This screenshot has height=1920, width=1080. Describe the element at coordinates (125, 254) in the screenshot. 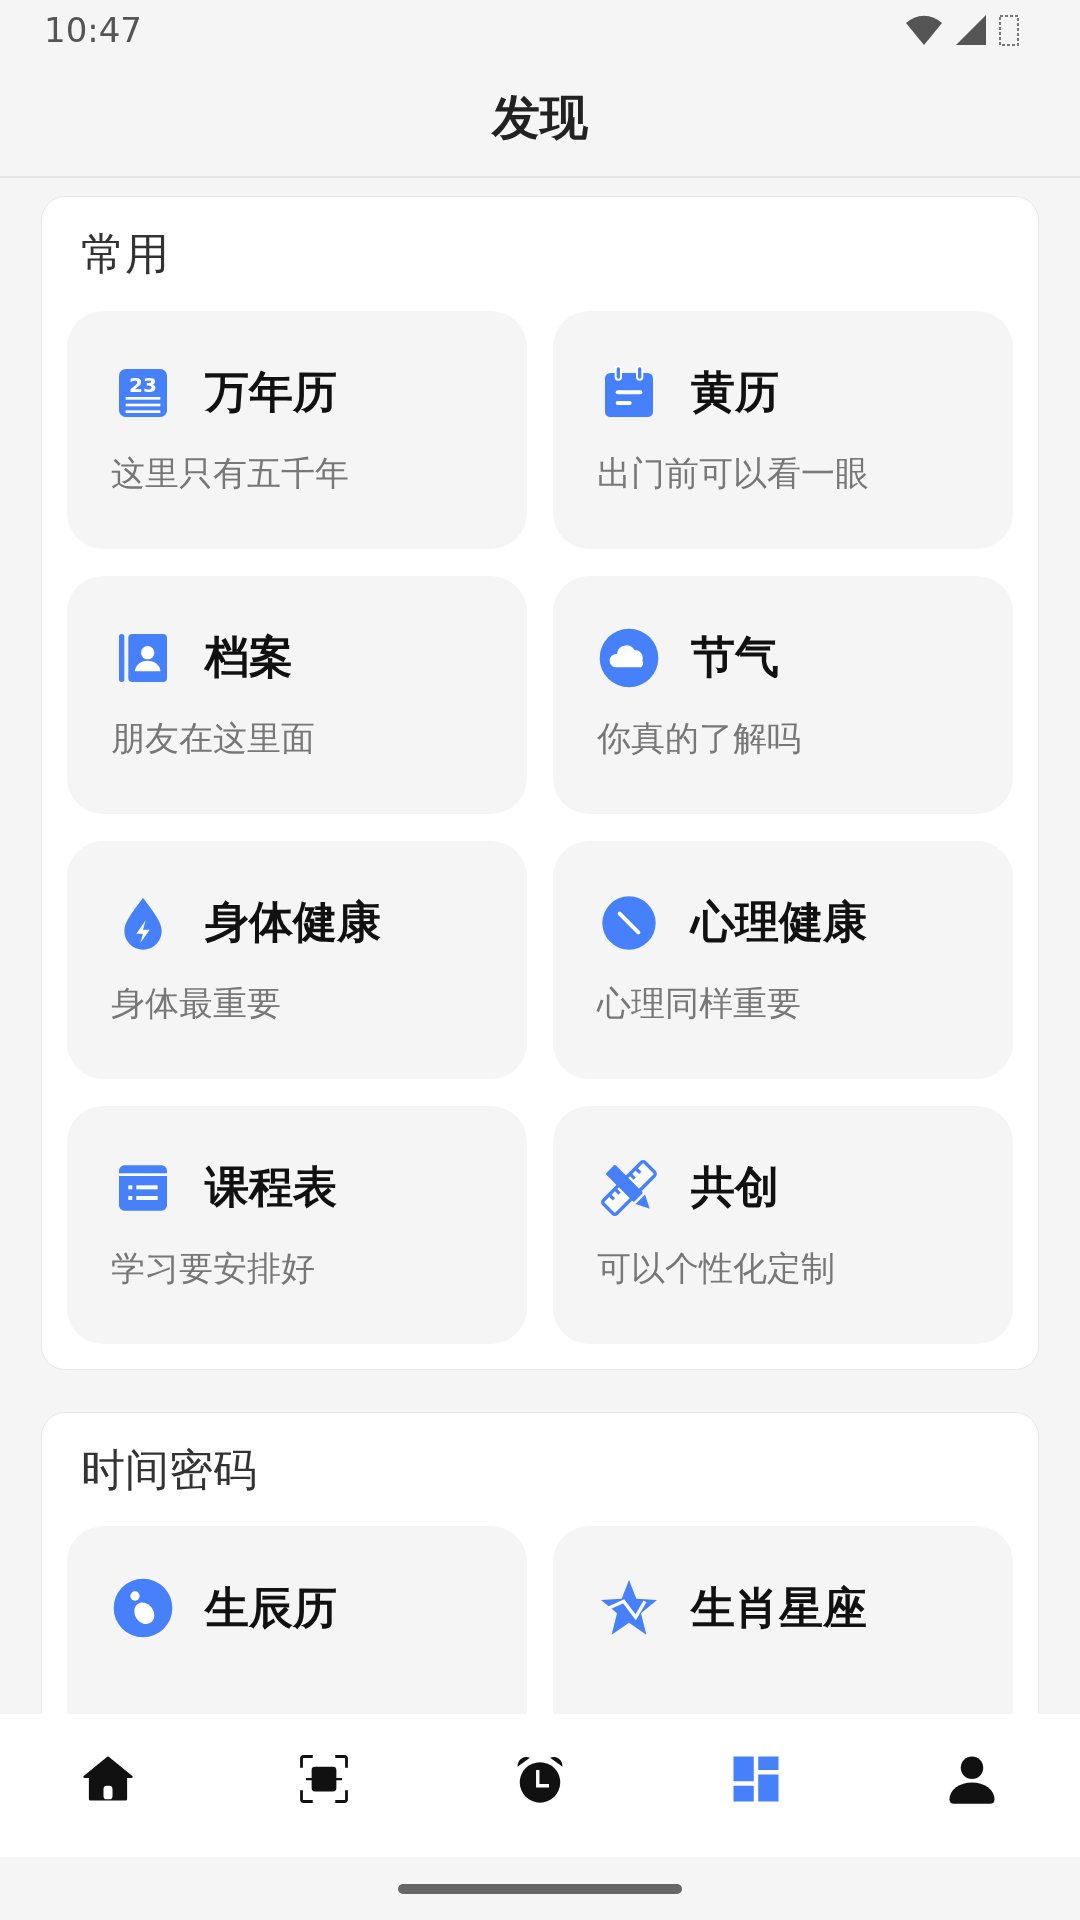

I see `section-title: 常用` at that location.